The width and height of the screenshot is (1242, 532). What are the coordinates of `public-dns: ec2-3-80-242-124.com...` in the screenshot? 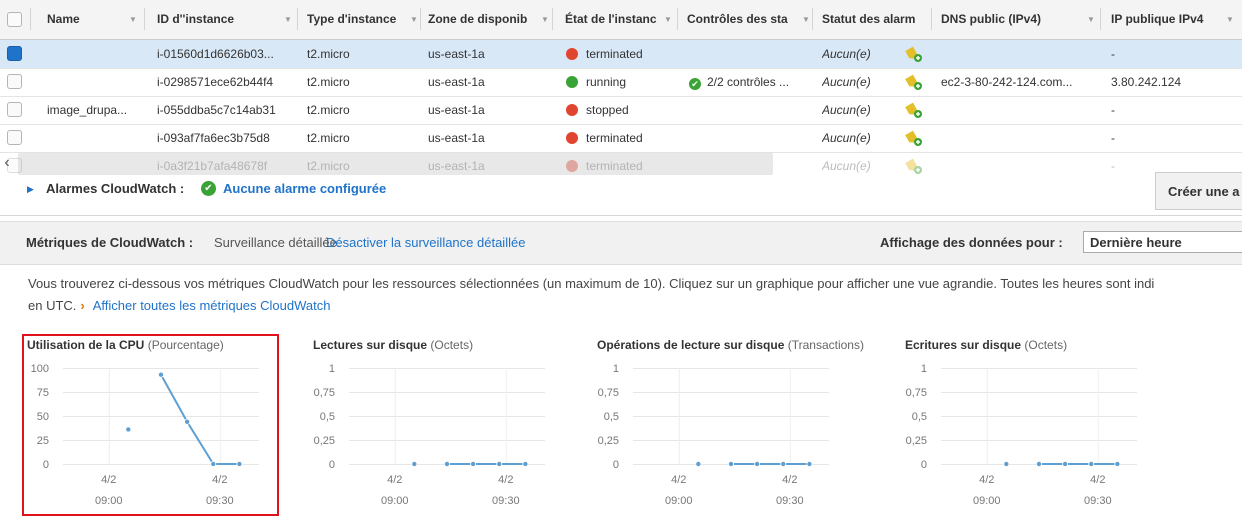 It's located at (1007, 82).